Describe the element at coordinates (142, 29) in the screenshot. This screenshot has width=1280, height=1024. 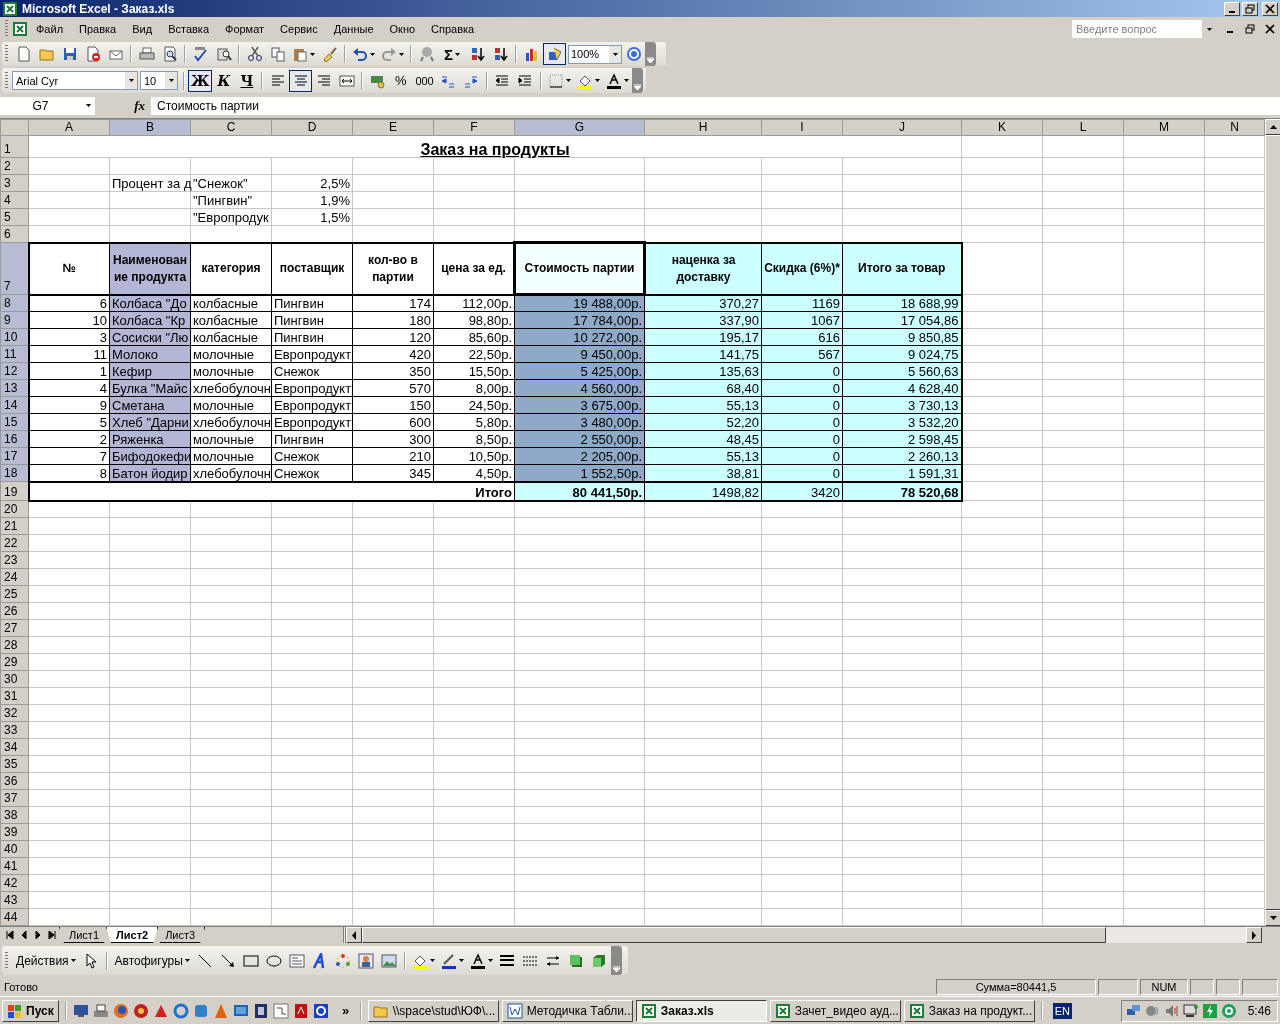
I see `menu-item: Вид` at that location.